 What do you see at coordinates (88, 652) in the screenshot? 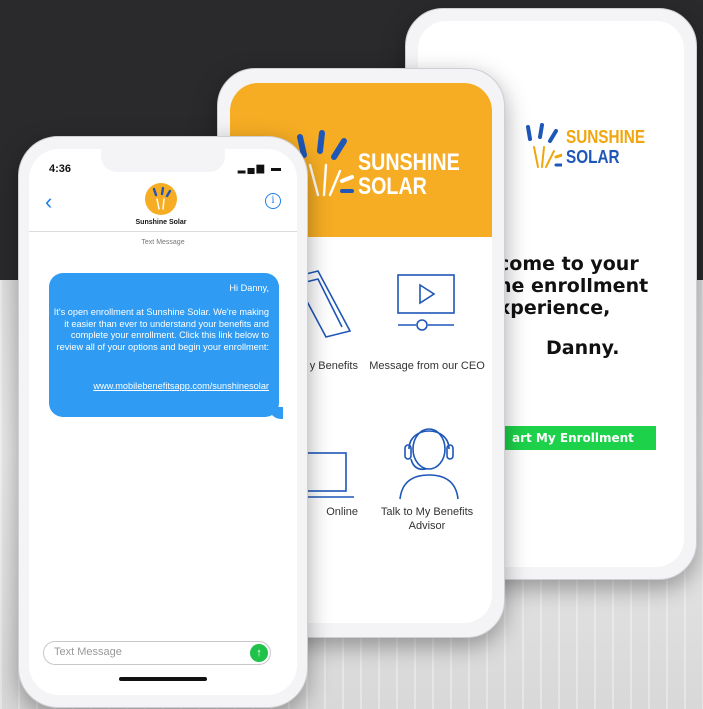
I see `compose-placeholder: Text Message` at bounding box center [88, 652].